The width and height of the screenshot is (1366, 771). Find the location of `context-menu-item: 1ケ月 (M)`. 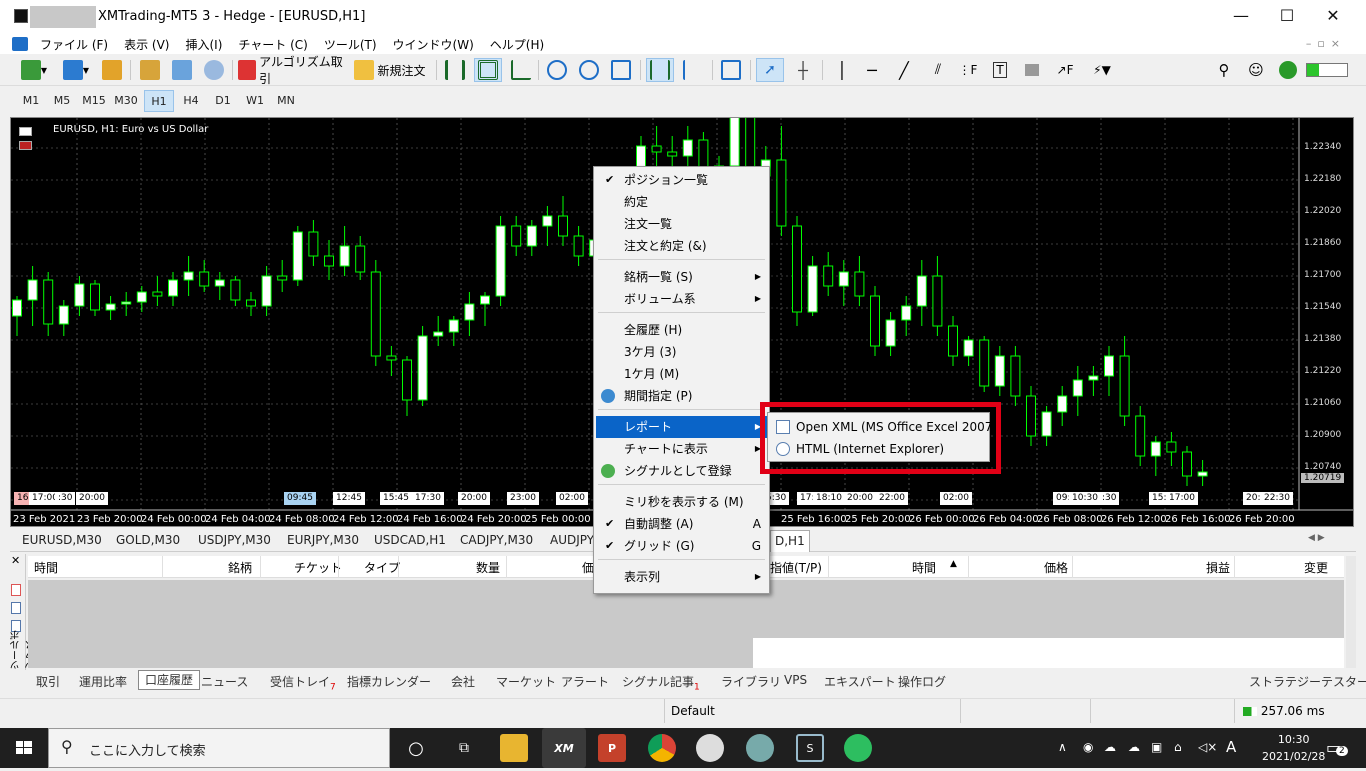

context-menu-item: 1ケ月 (M) is located at coordinates (681, 374).